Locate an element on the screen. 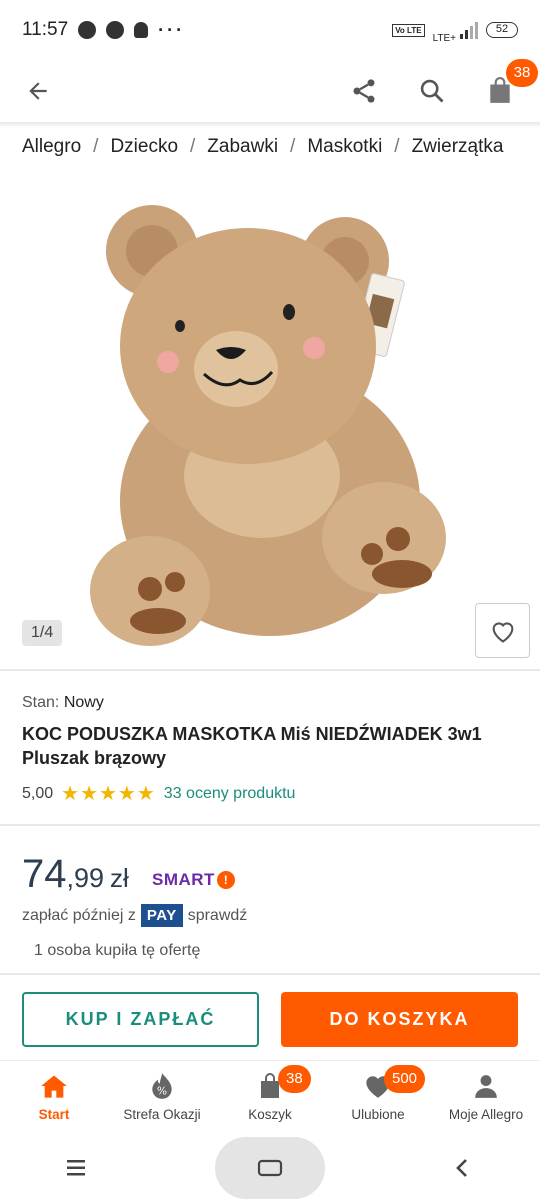 The height and width of the screenshot is (1200, 540). battery-icon: 52 is located at coordinates (502, 30).